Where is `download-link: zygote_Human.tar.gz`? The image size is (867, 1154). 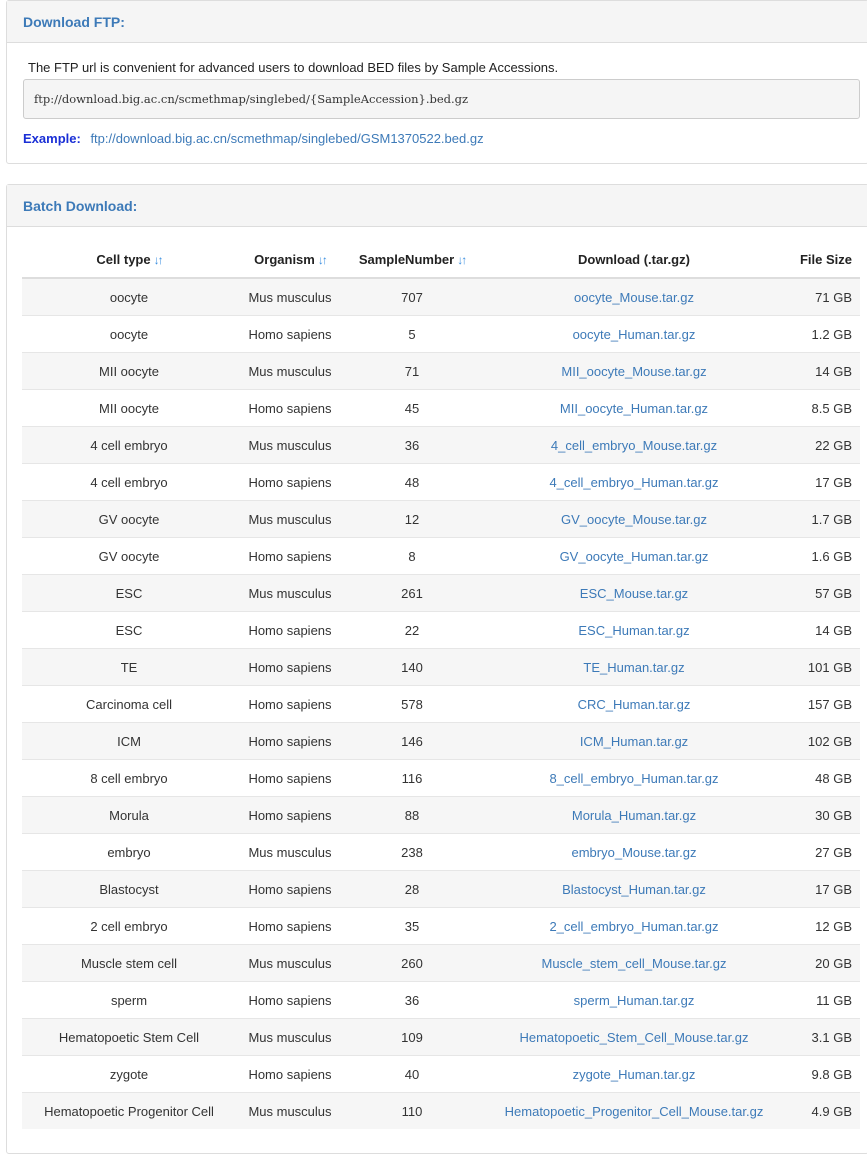 download-link: zygote_Human.tar.gz is located at coordinates (634, 1074).